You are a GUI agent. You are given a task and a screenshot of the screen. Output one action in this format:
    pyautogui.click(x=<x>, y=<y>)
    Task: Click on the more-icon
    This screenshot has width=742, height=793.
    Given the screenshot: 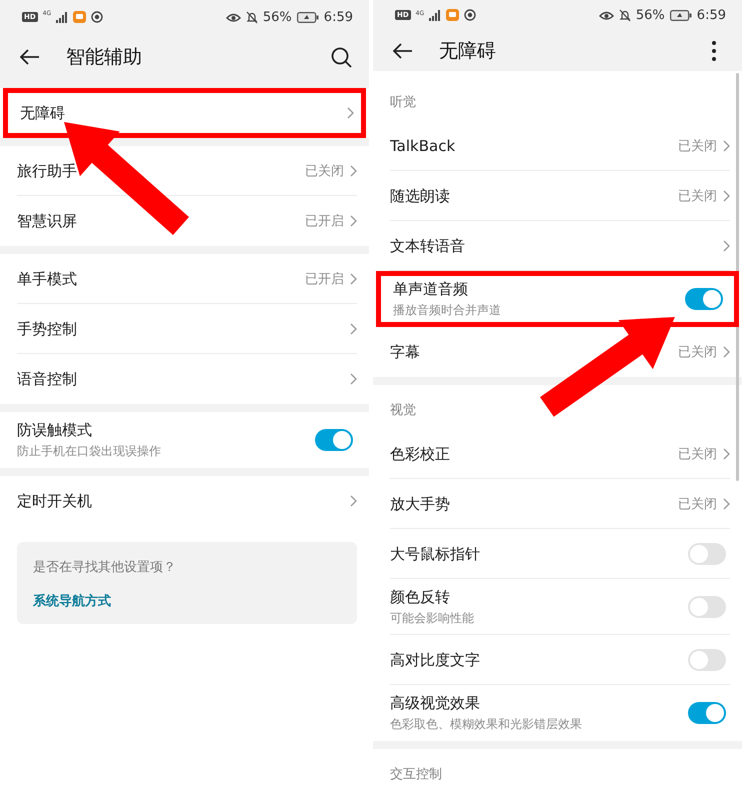 What is the action you would take?
    pyautogui.click(x=714, y=50)
    